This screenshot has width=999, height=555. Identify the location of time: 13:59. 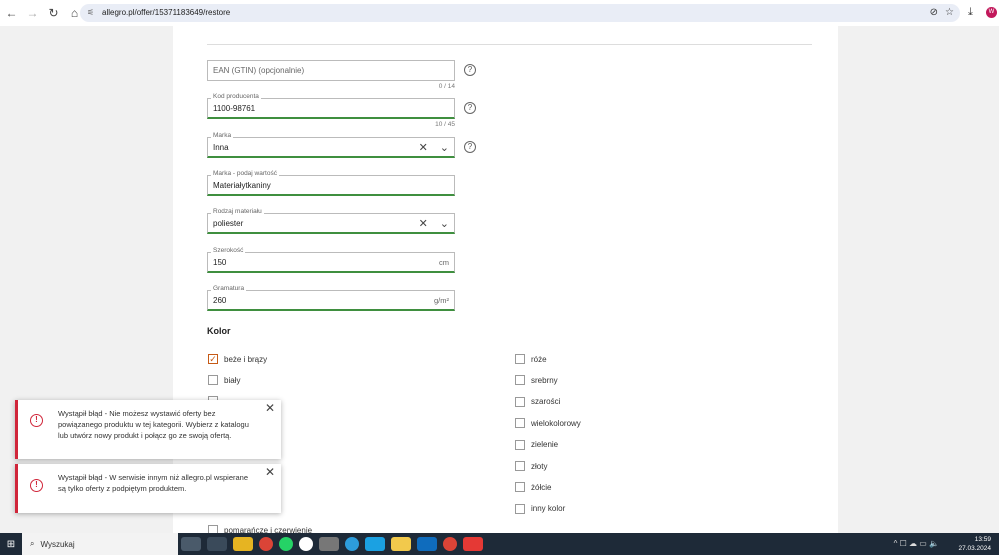
(982, 539).